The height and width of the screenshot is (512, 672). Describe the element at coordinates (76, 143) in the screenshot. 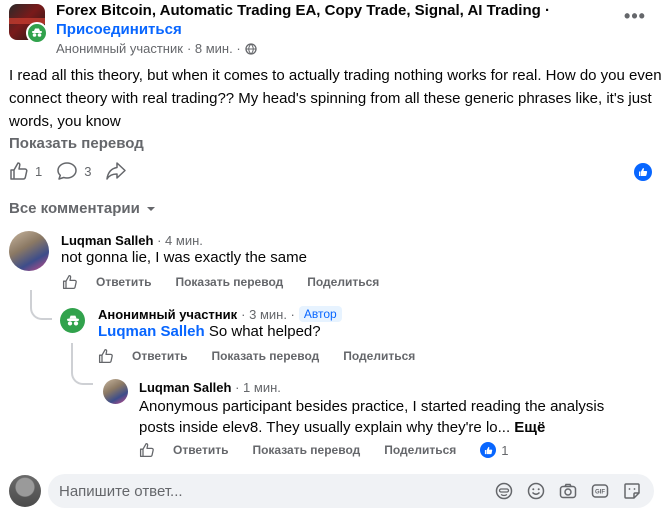

I see `show-translation-link: Показать перевод` at that location.